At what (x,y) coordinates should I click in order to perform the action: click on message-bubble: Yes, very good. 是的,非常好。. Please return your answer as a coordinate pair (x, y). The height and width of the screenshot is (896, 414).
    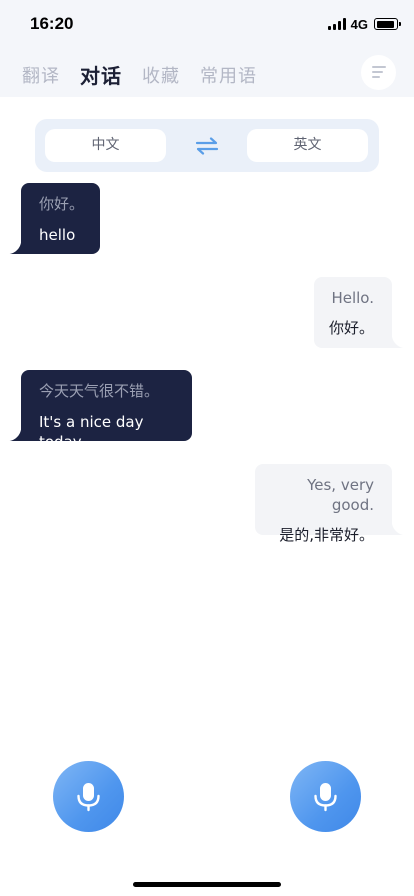
    Looking at the image, I should click on (330, 504).